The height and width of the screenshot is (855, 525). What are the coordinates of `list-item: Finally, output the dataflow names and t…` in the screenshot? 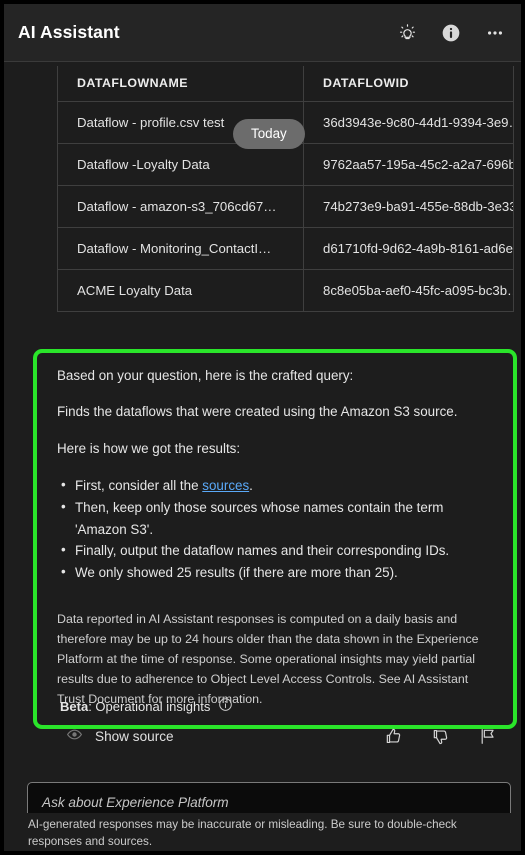 It's located at (276, 550).